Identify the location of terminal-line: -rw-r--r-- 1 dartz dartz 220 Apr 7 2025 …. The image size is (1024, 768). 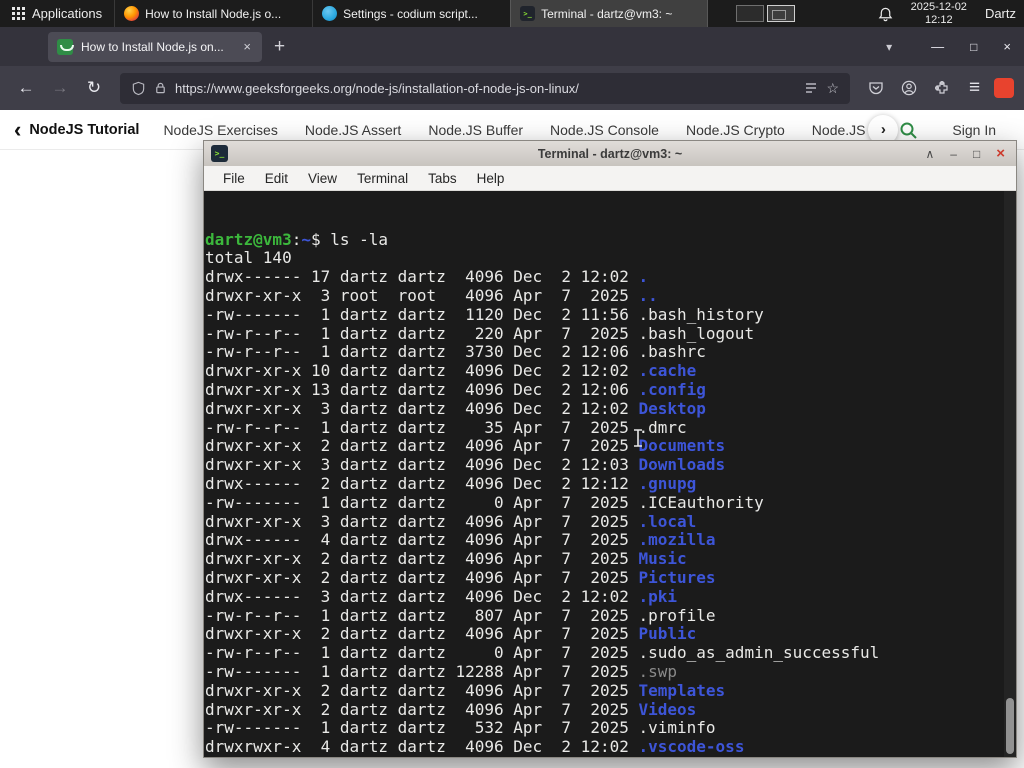
(480, 333).